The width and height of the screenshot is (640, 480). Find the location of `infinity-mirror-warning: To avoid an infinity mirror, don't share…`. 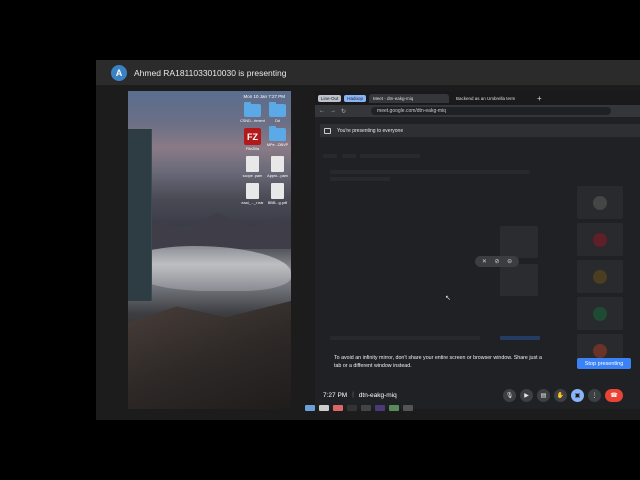

infinity-mirror-warning: To avoid an infinity mirror, don't share… is located at coordinates (438, 362).